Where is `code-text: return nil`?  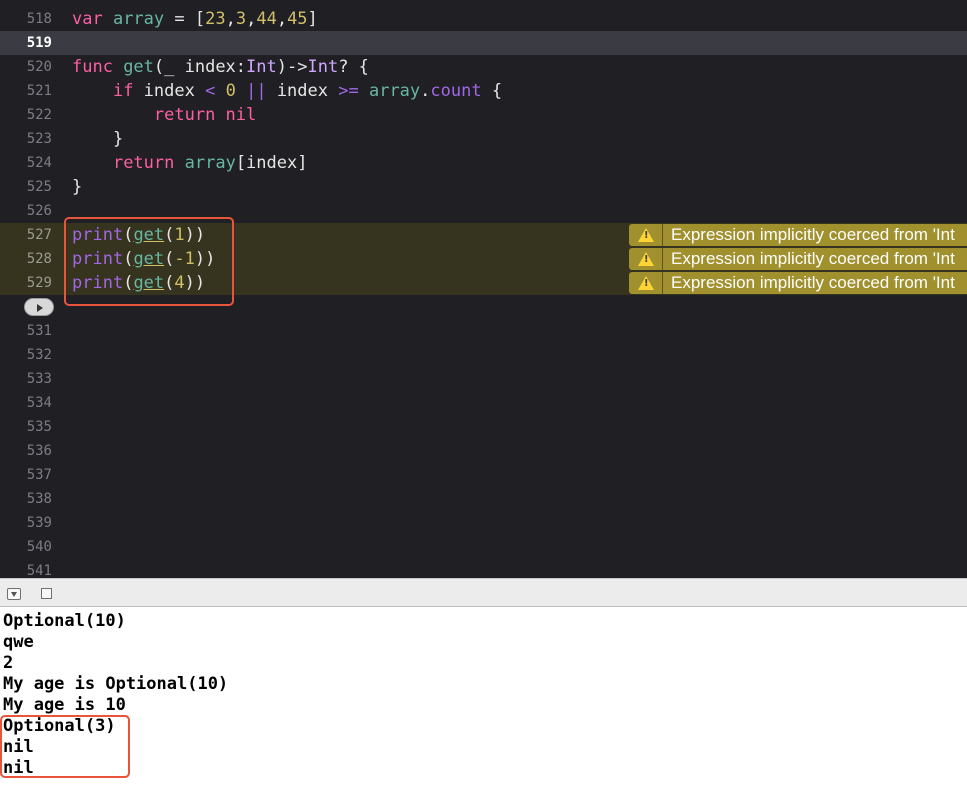
code-text: return nil is located at coordinates (164, 115).